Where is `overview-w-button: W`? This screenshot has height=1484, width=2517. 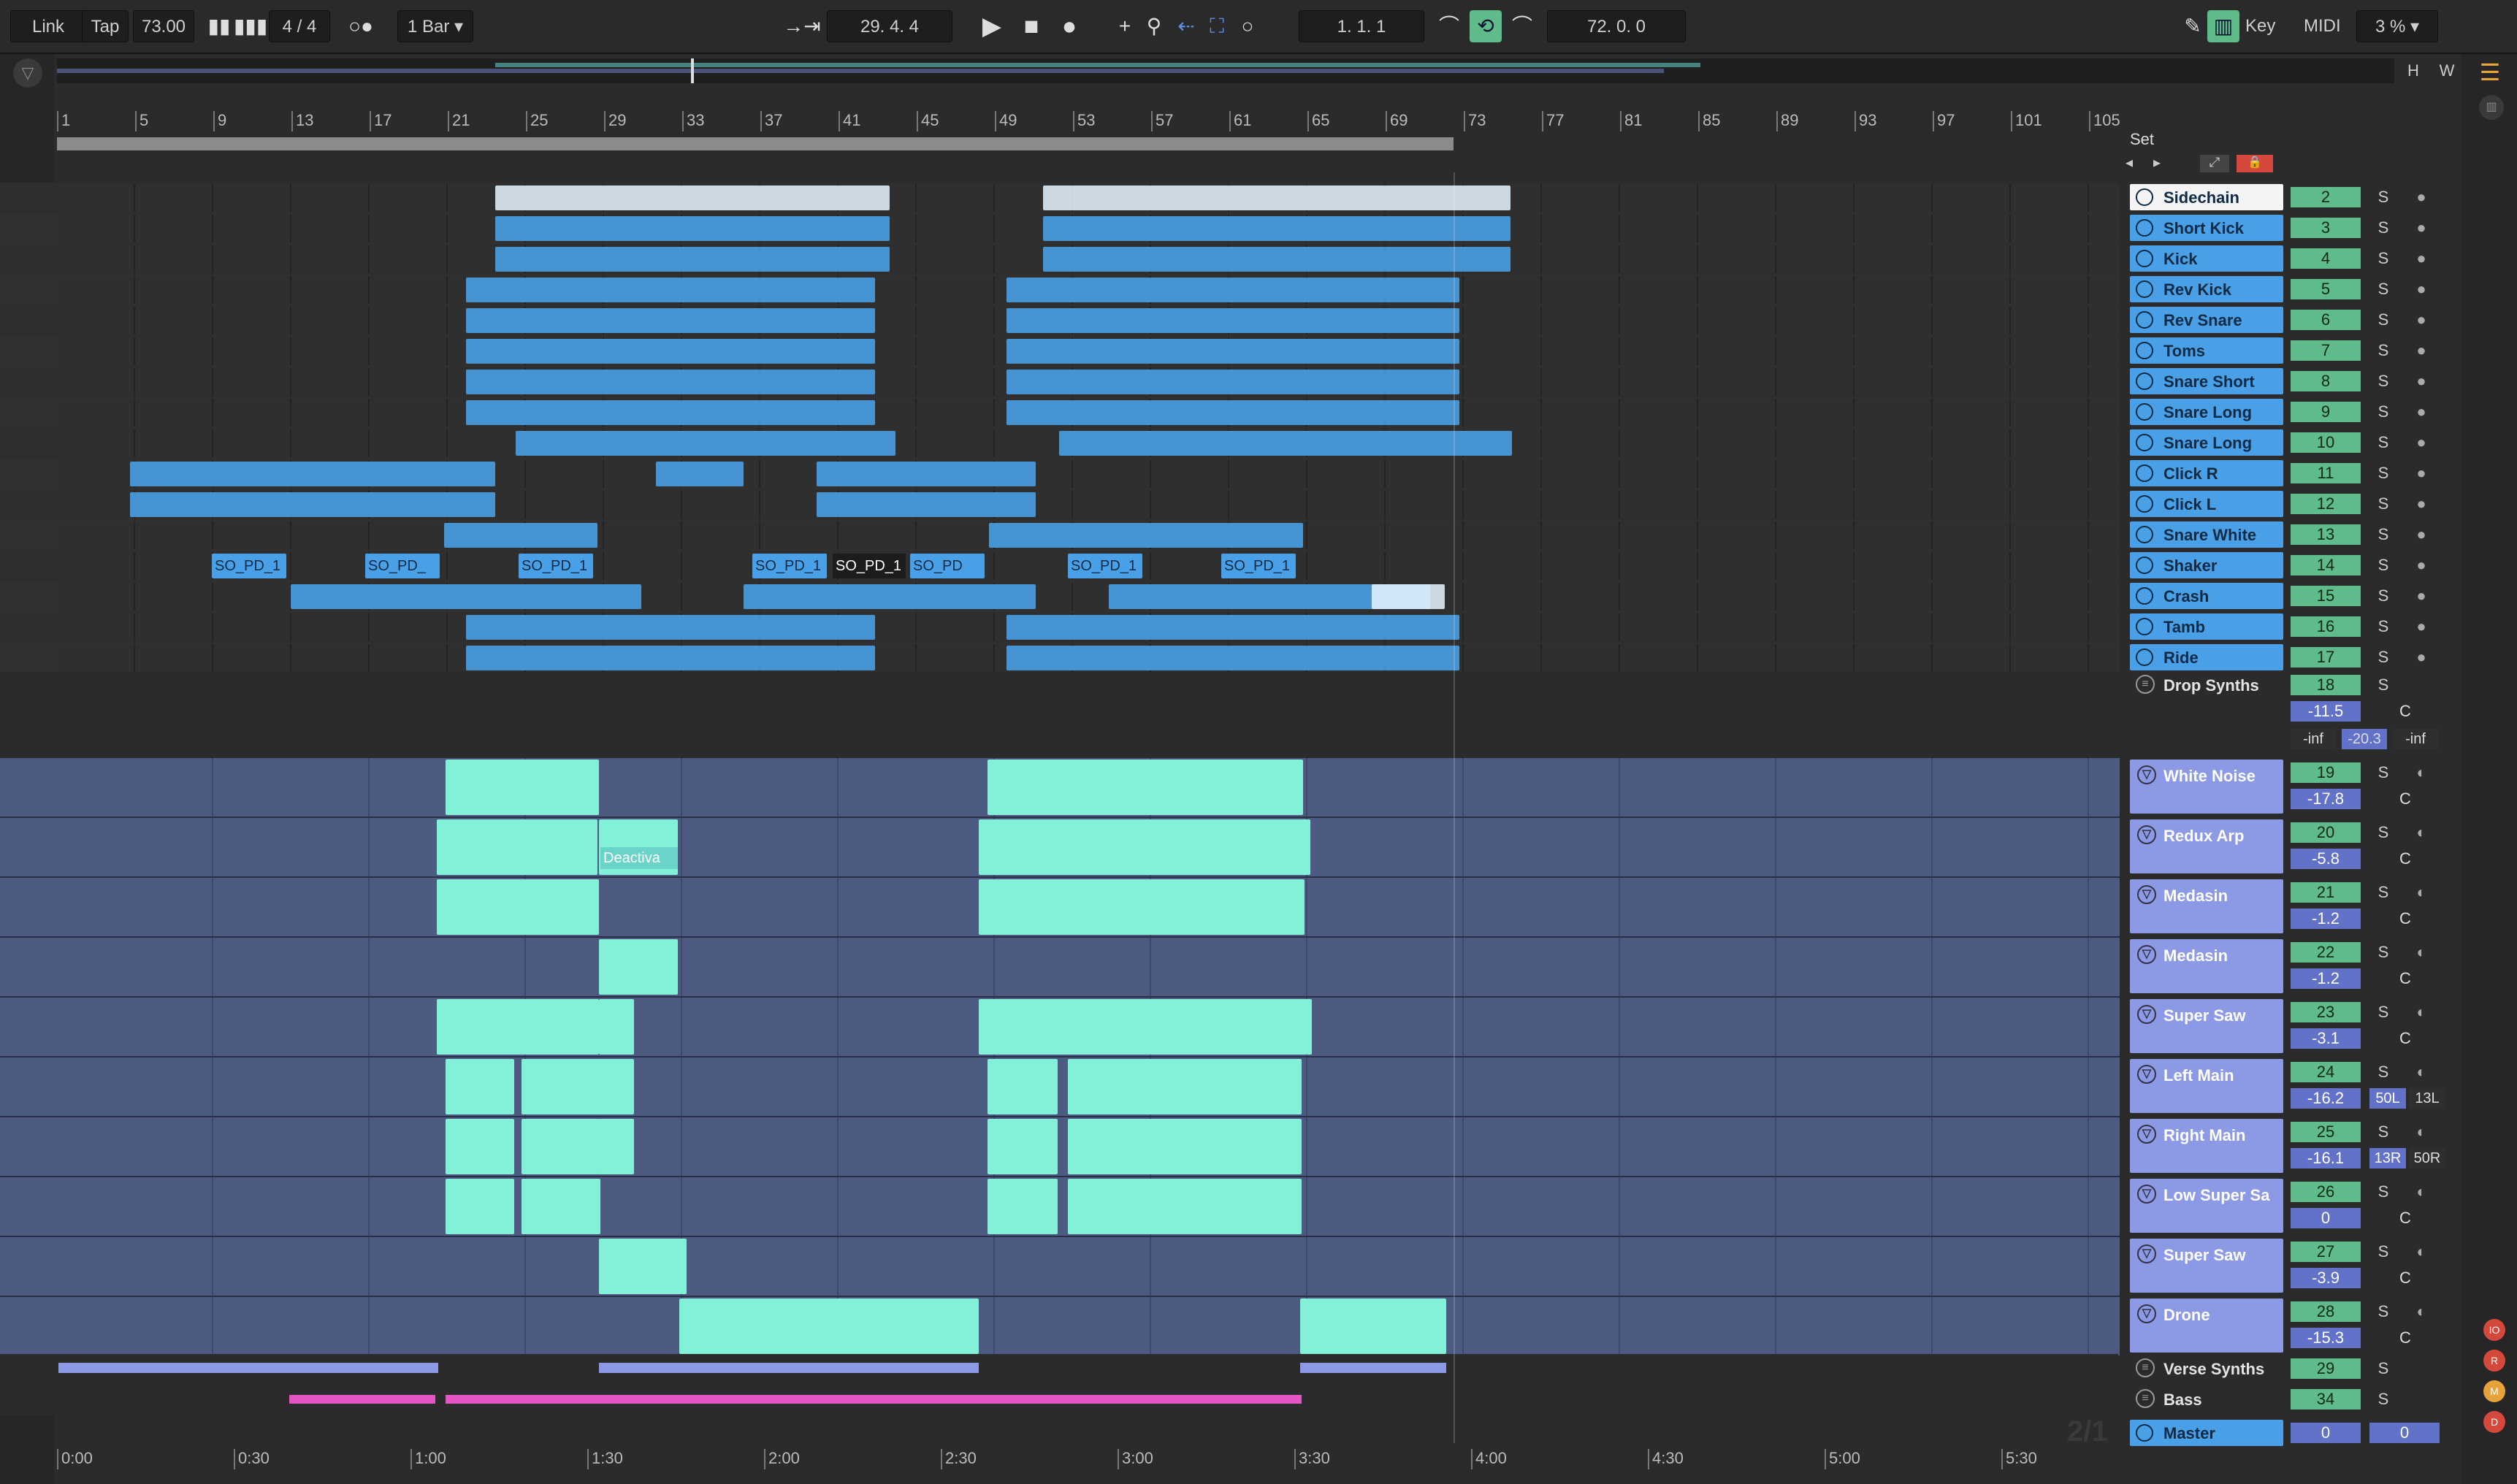
overview-w-button: W is located at coordinates (2446, 71).